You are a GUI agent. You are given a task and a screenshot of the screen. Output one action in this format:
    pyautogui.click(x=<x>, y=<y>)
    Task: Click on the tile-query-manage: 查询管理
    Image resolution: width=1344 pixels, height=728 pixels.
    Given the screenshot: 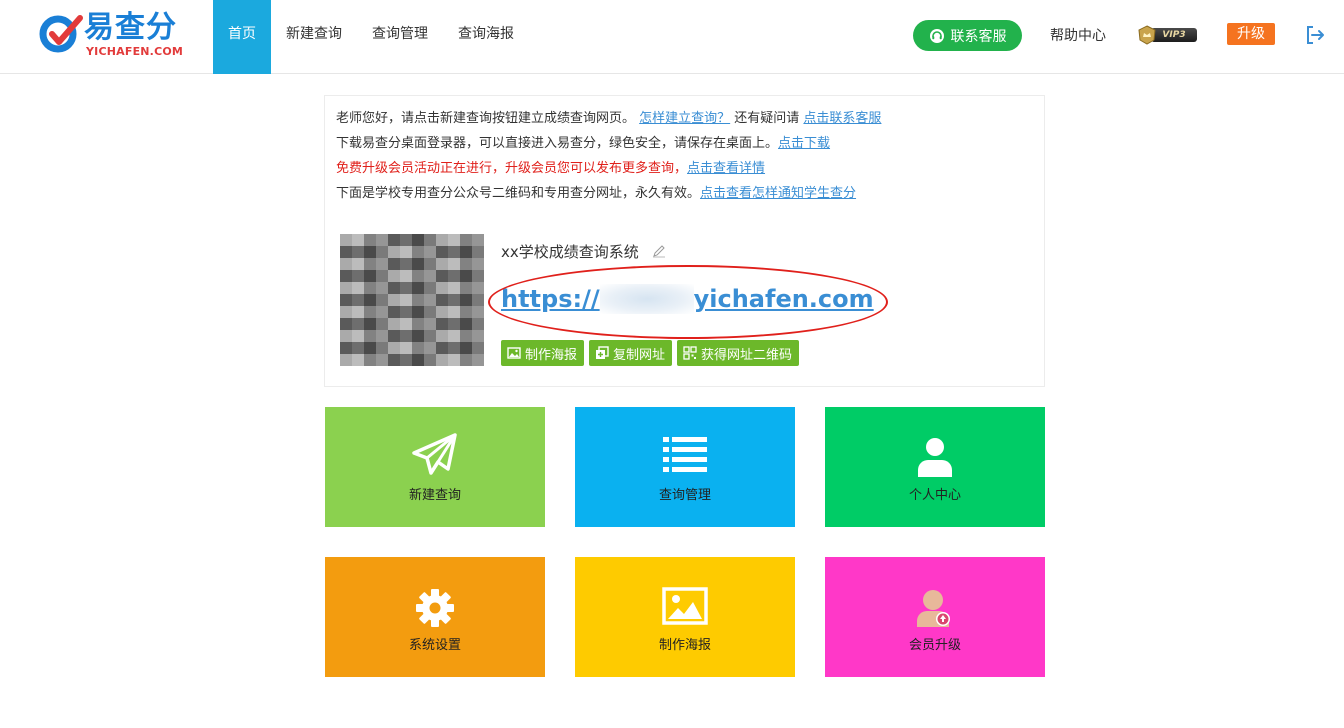 What is the action you would take?
    pyautogui.click(x=685, y=467)
    